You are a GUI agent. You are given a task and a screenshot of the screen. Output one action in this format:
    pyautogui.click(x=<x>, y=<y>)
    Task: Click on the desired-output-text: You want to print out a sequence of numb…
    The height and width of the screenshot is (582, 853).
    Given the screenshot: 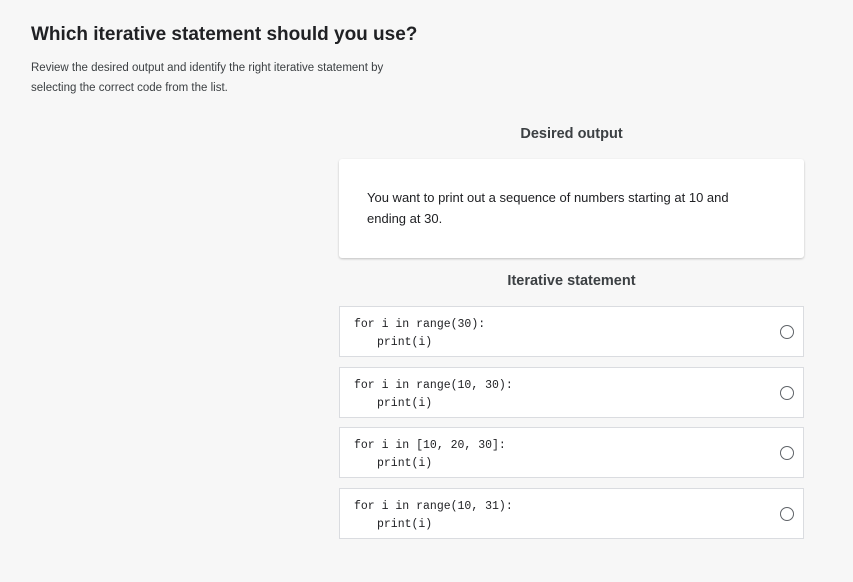 What is the action you would take?
    pyautogui.click(x=548, y=208)
    